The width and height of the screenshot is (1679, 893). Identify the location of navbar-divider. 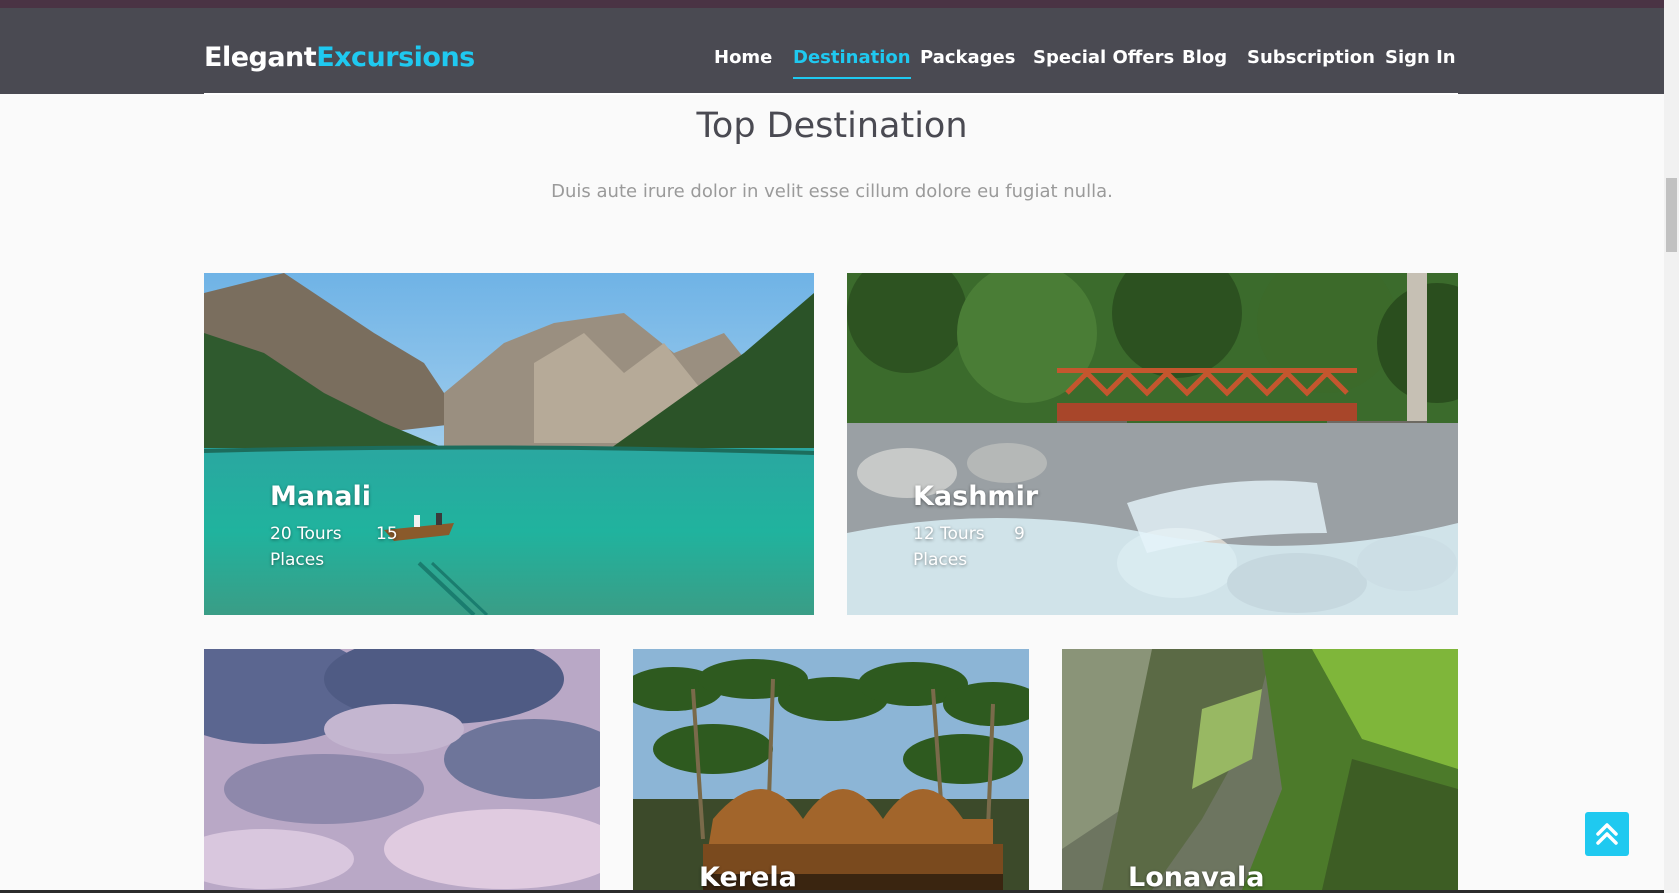
(831, 94).